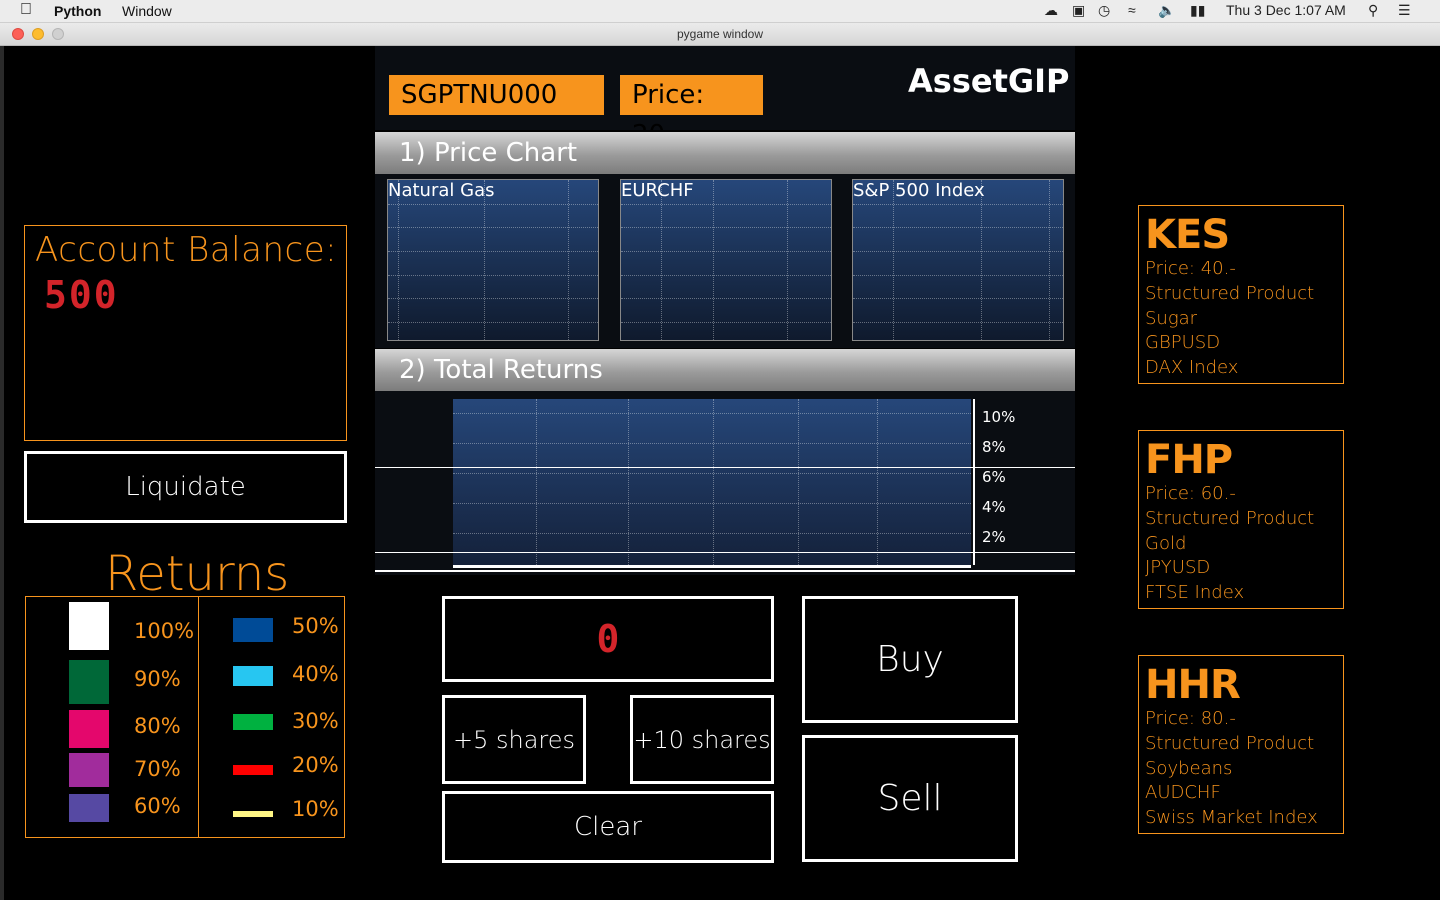 This screenshot has height=900, width=1440. What do you see at coordinates (974, 482) in the screenshot?
I see `returns-axis-line` at bounding box center [974, 482].